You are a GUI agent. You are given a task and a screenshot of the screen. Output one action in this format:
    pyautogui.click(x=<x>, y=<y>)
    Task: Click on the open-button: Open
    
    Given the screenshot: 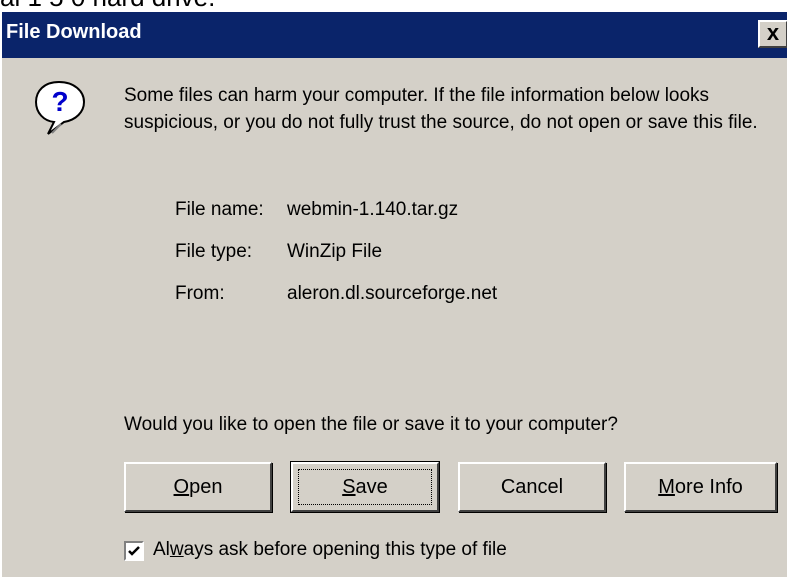 What is the action you would take?
    pyautogui.click(x=198, y=487)
    